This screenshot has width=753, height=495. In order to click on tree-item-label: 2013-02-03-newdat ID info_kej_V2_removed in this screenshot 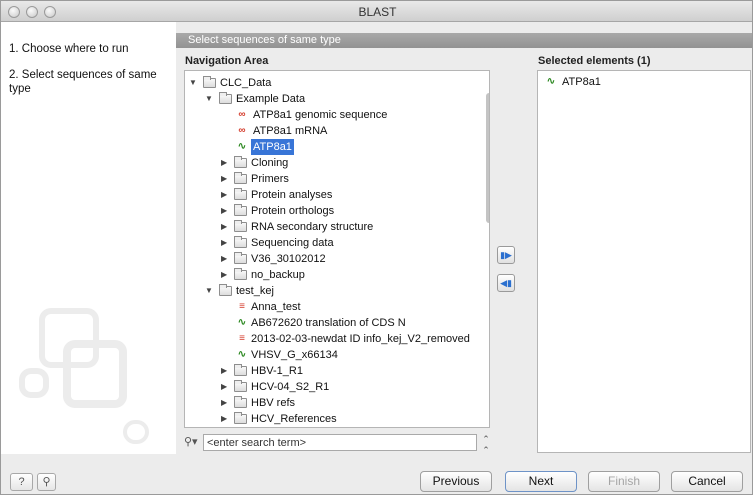, I will do `click(360, 339)`.